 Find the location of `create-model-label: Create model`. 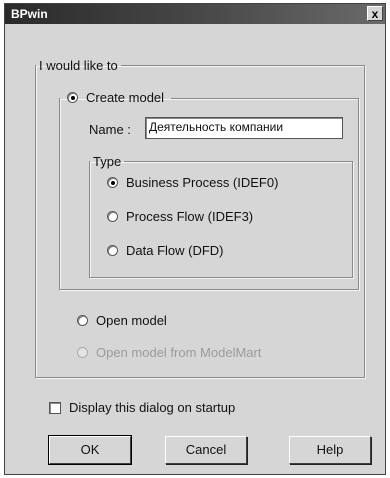

create-model-label: Create model is located at coordinates (125, 97).